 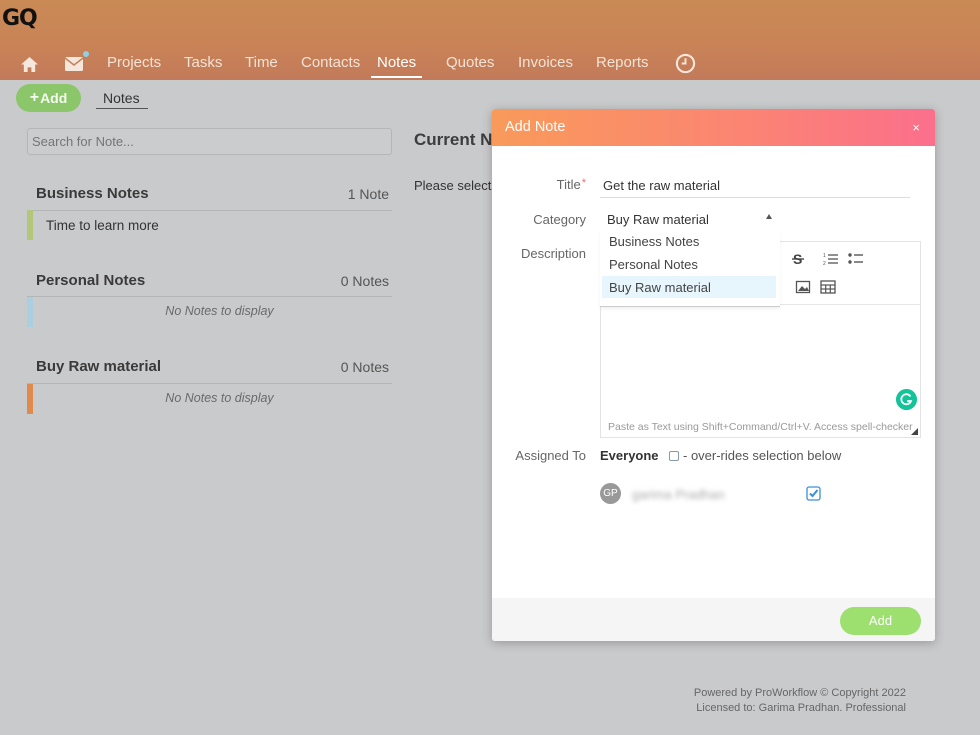 What do you see at coordinates (553, 253) in the screenshot?
I see `description-label: Description` at bounding box center [553, 253].